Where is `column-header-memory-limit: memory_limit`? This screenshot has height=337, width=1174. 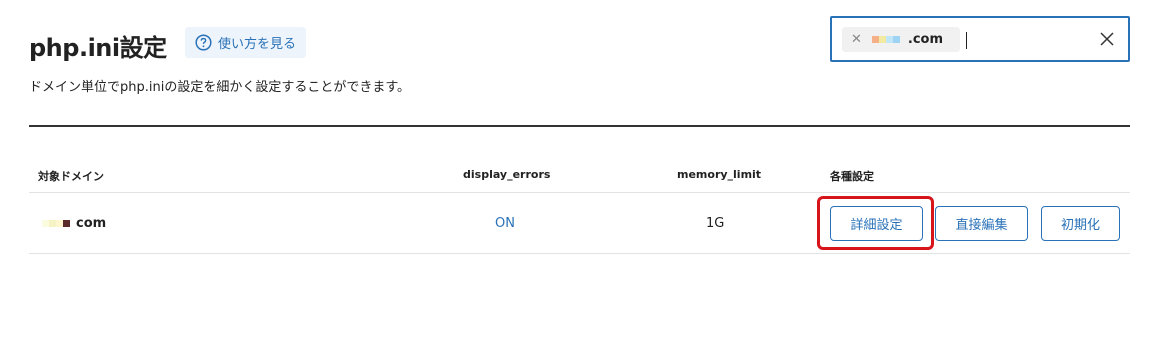
column-header-memory-limit: memory_limit is located at coordinates (719, 174).